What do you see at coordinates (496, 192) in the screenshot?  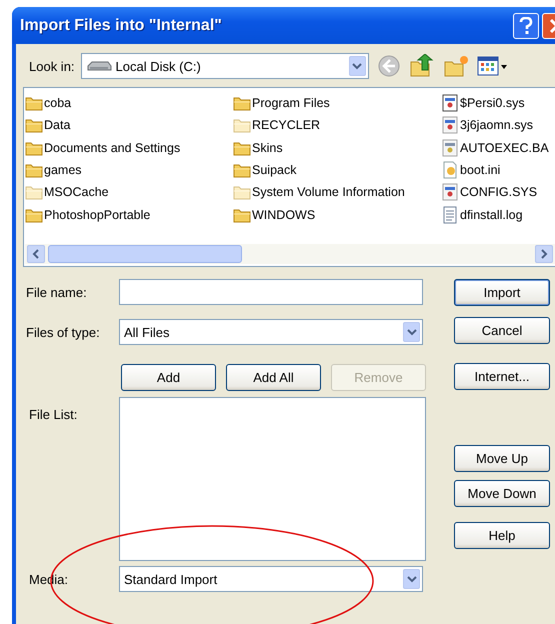 I see `file-item: CONFIG.SYS` at bounding box center [496, 192].